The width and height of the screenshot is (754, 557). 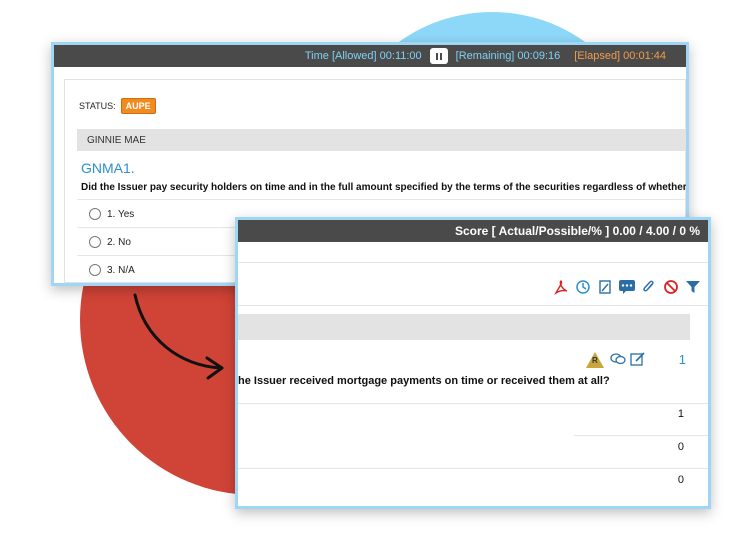 I want to click on status-badge: AUPE, so click(x=138, y=106).